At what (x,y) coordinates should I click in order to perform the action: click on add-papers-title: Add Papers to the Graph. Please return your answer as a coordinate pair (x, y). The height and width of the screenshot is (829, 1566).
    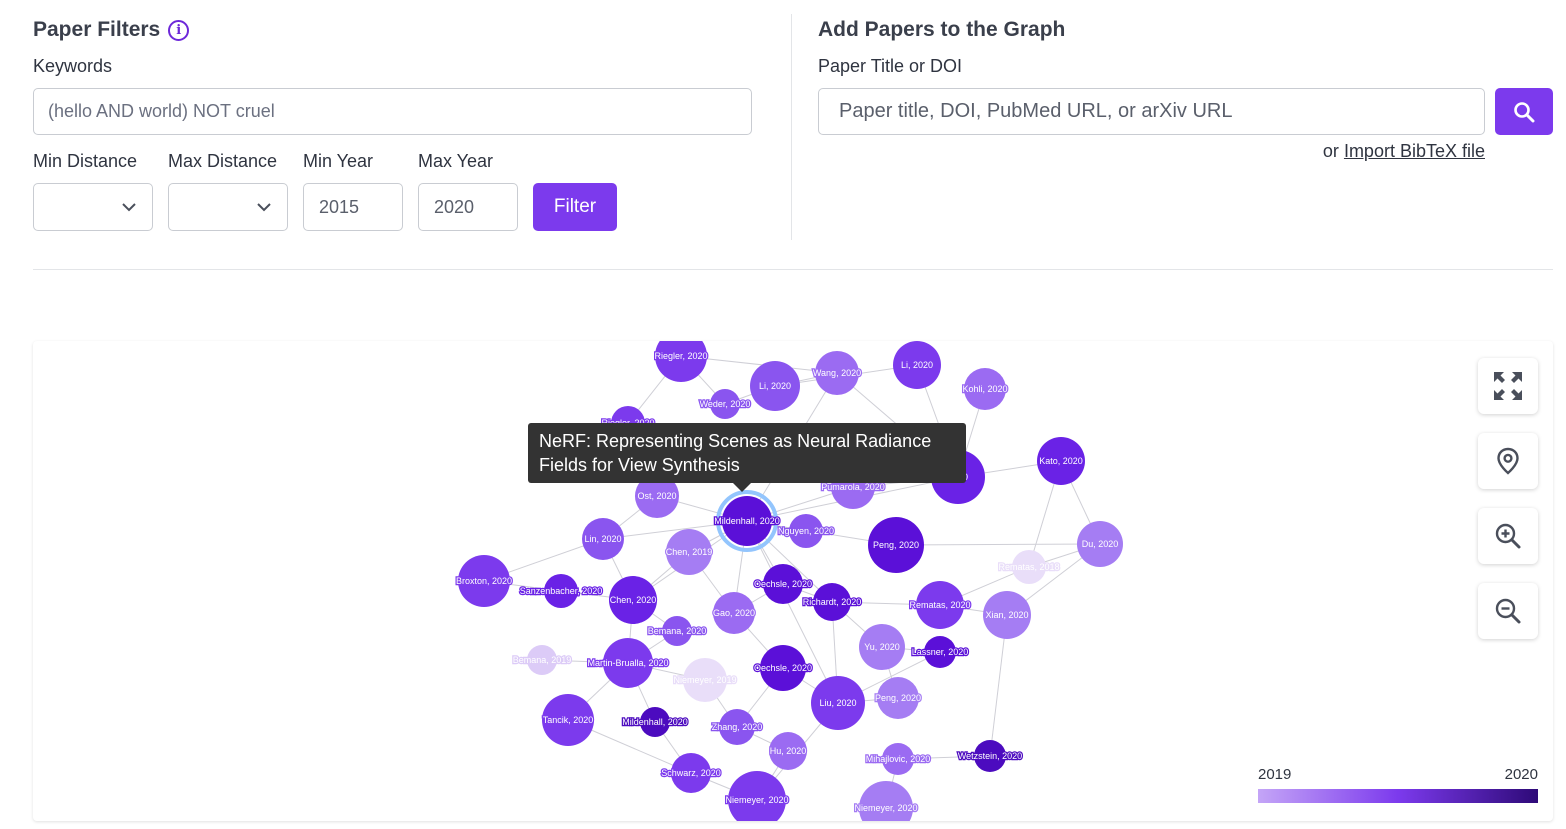
    Looking at the image, I should click on (942, 29).